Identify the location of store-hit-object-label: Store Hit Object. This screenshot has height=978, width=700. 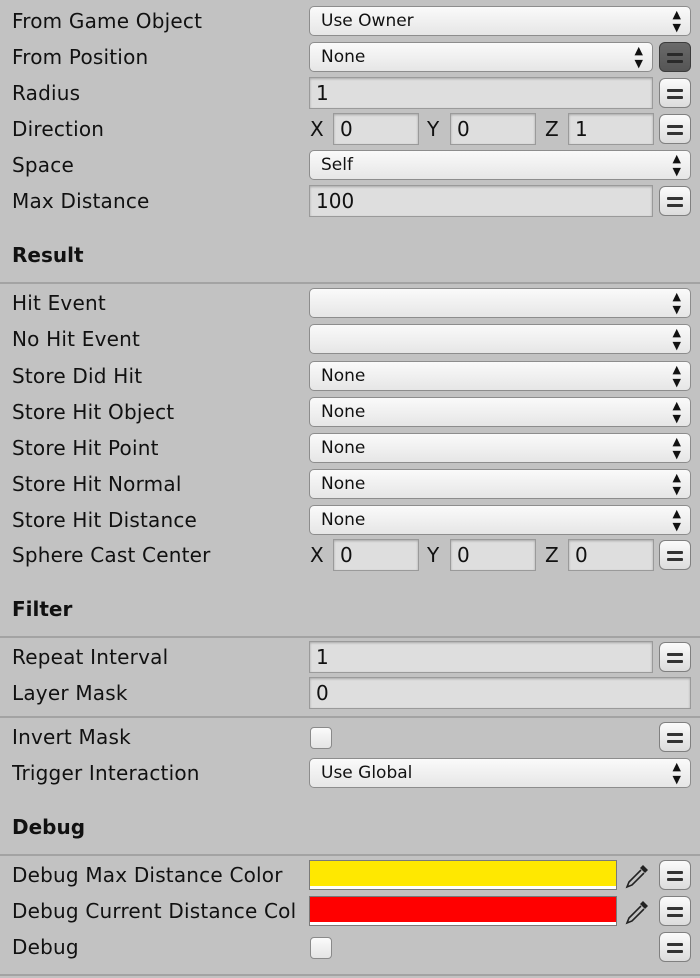
(93, 412).